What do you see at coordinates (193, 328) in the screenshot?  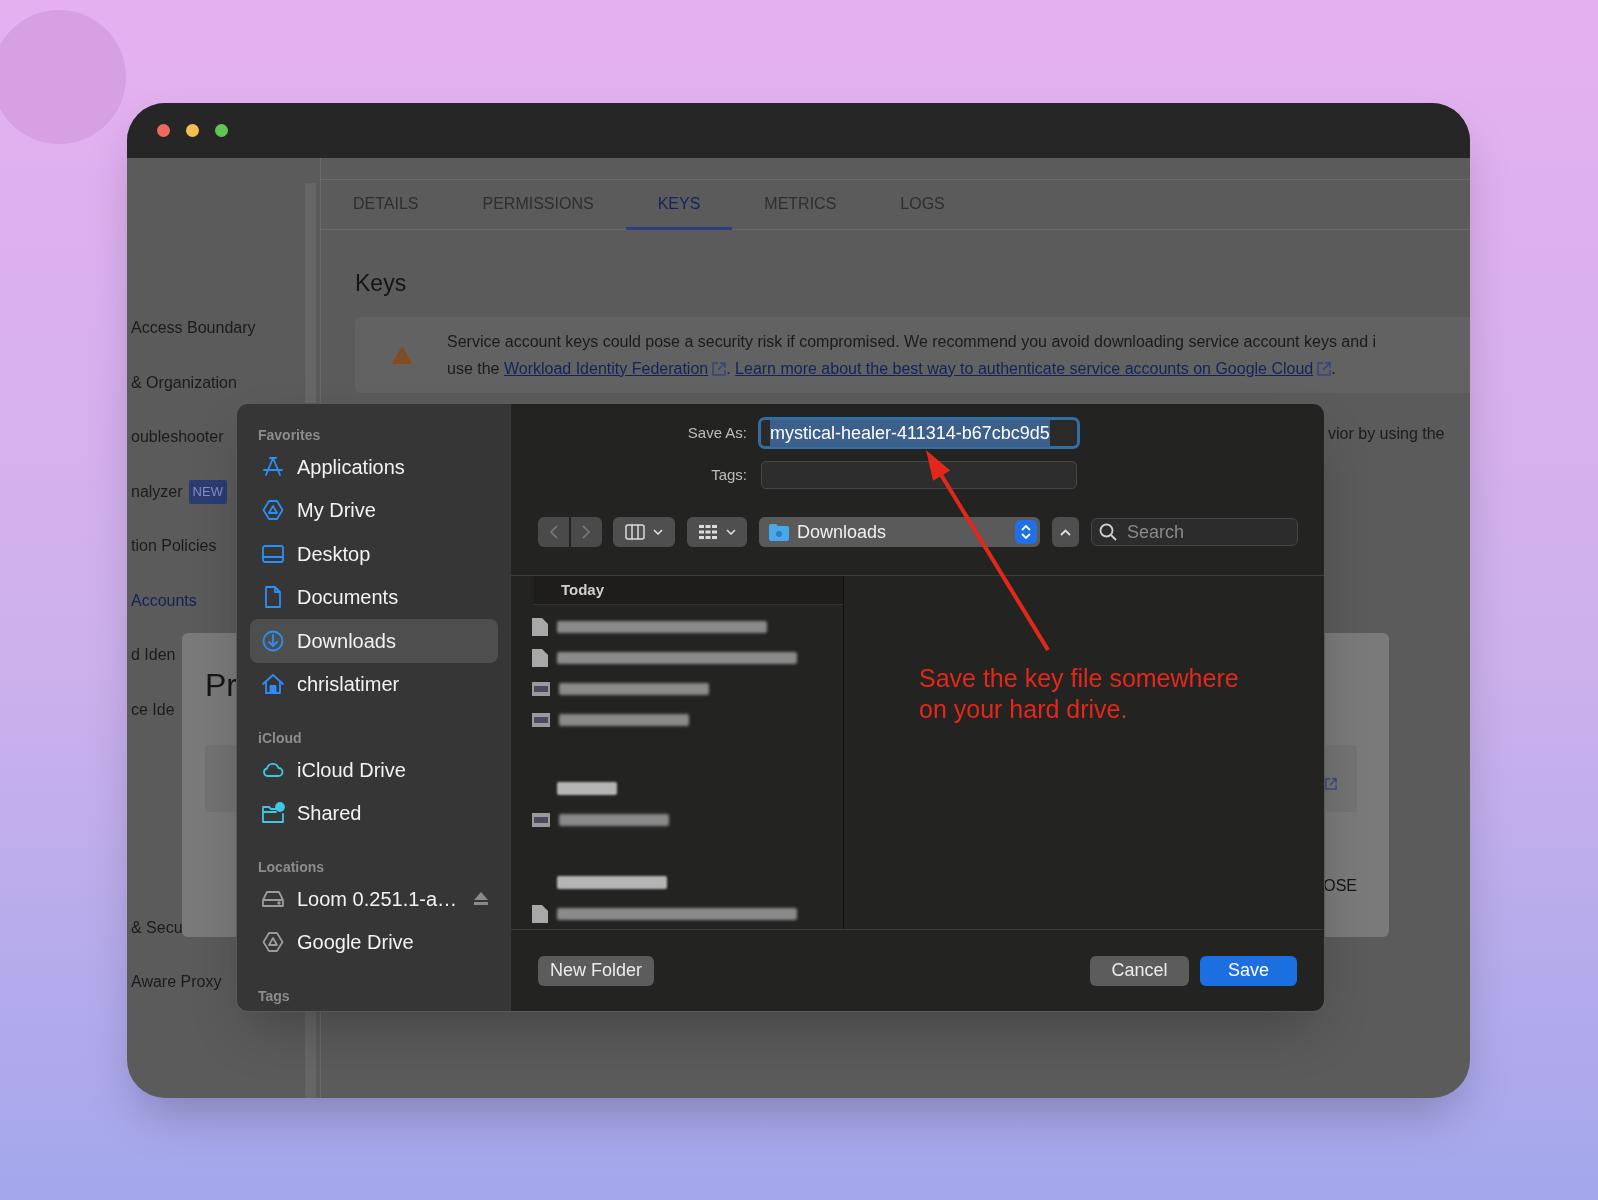 I see `nav-item: Access Boundary` at bounding box center [193, 328].